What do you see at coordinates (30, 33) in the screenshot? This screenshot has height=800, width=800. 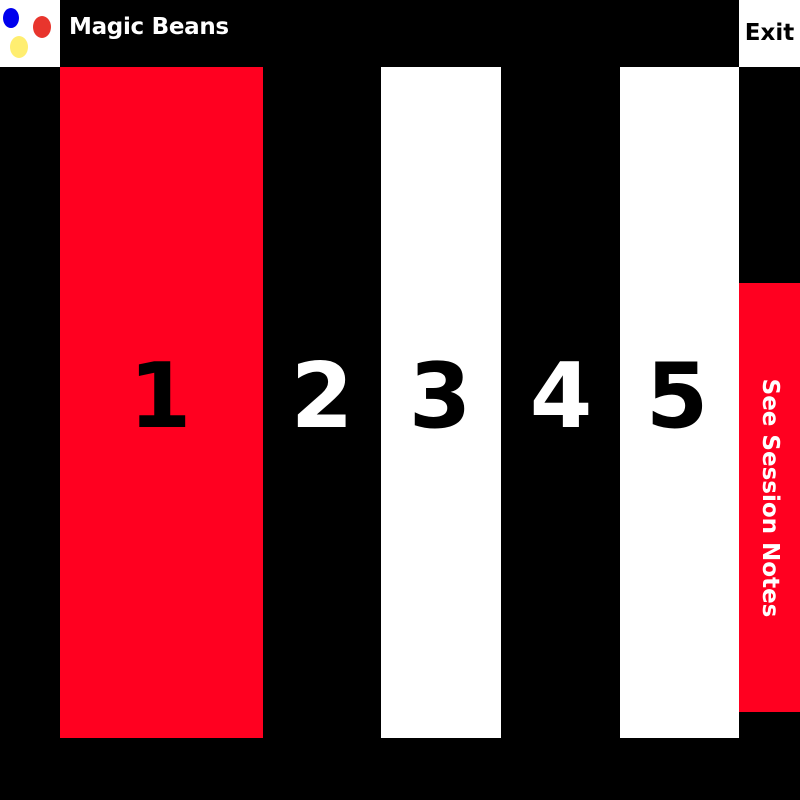 I see `app-logo` at bounding box center [30, 33].